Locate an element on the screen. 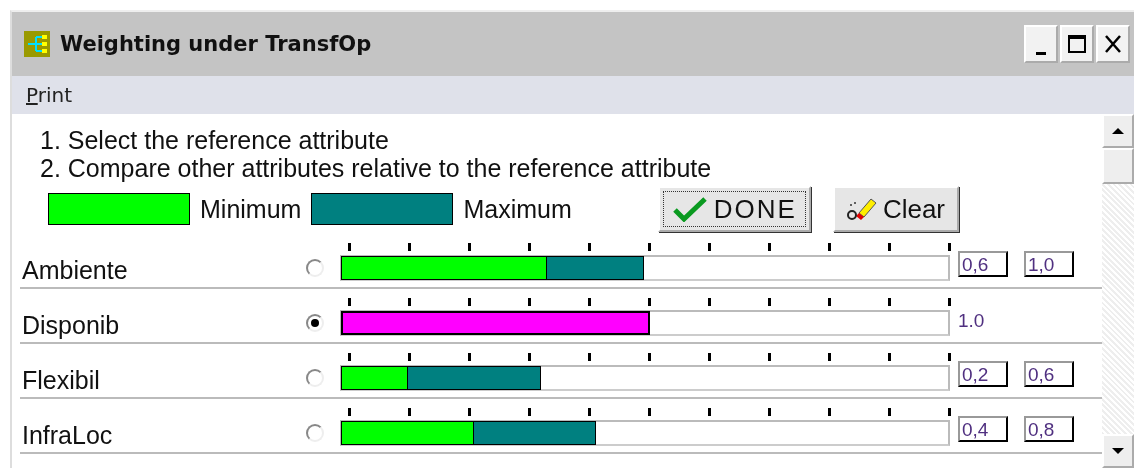 The width and height of the screenshot is (1134, 468). done-button: DONE is located at coordinates (734, 209).